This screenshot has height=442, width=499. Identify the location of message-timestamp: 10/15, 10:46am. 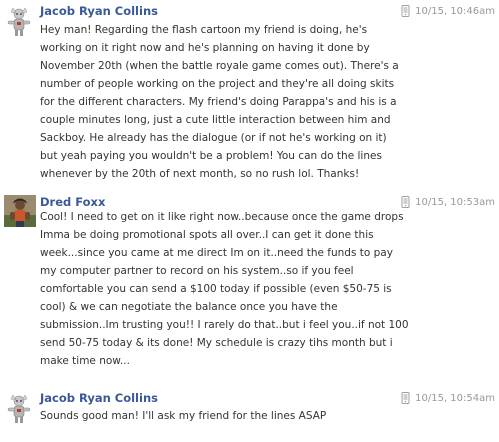
(455, 11).